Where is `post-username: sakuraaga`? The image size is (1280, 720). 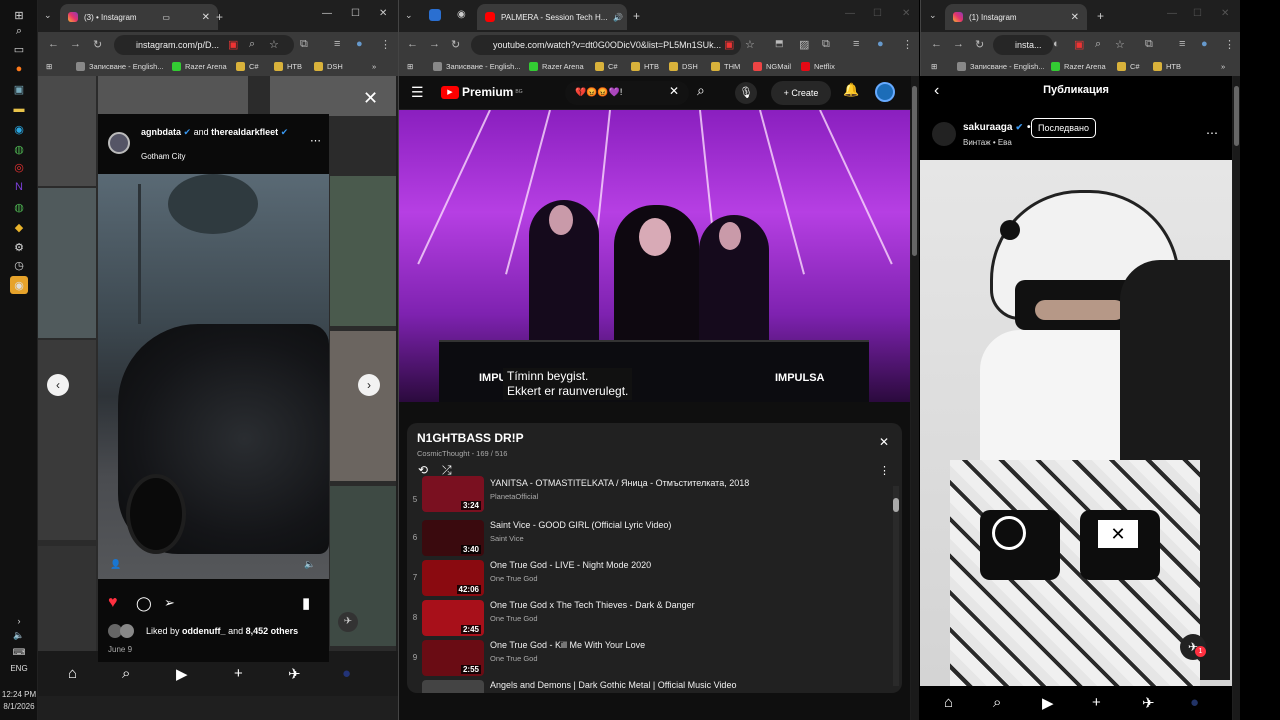
post-username: sakuraaga is located at coordinates (987, 127).